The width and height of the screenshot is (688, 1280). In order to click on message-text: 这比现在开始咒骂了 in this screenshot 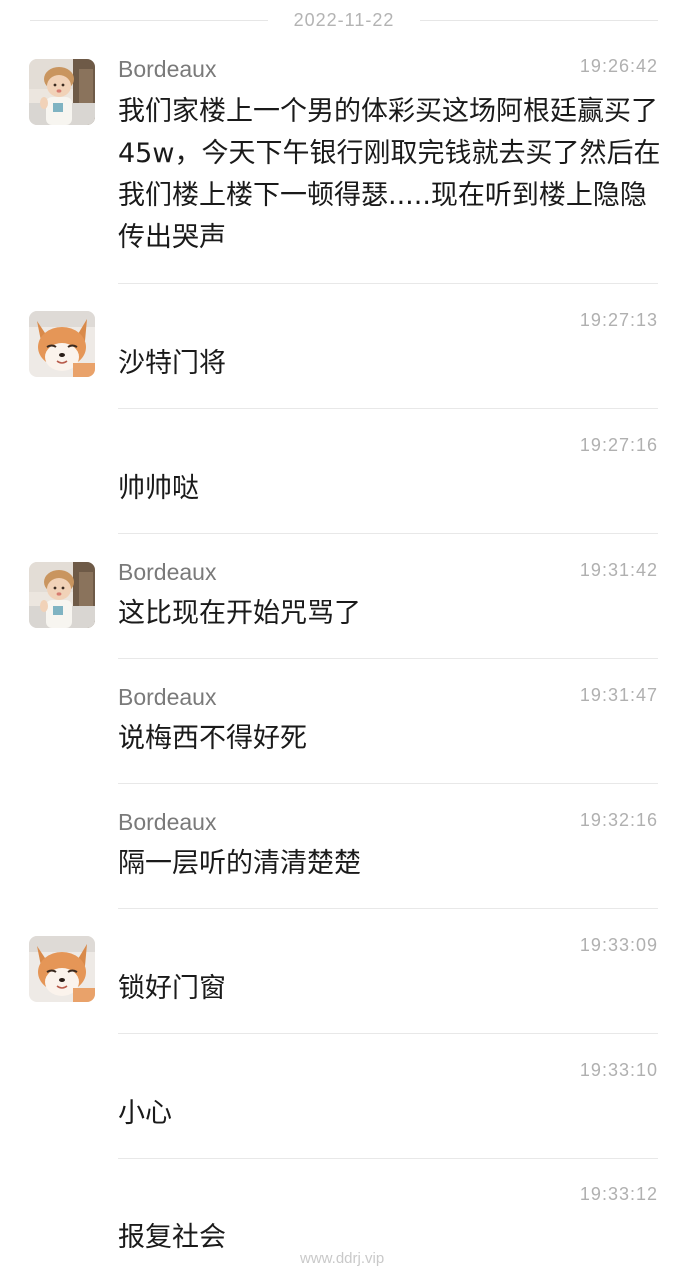, I will do `click(390, 614)`.